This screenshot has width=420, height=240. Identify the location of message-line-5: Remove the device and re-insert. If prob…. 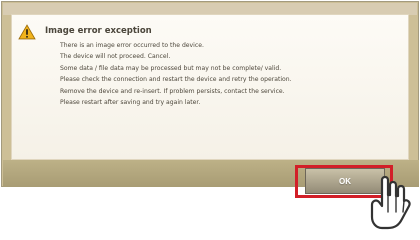
(172, 91).